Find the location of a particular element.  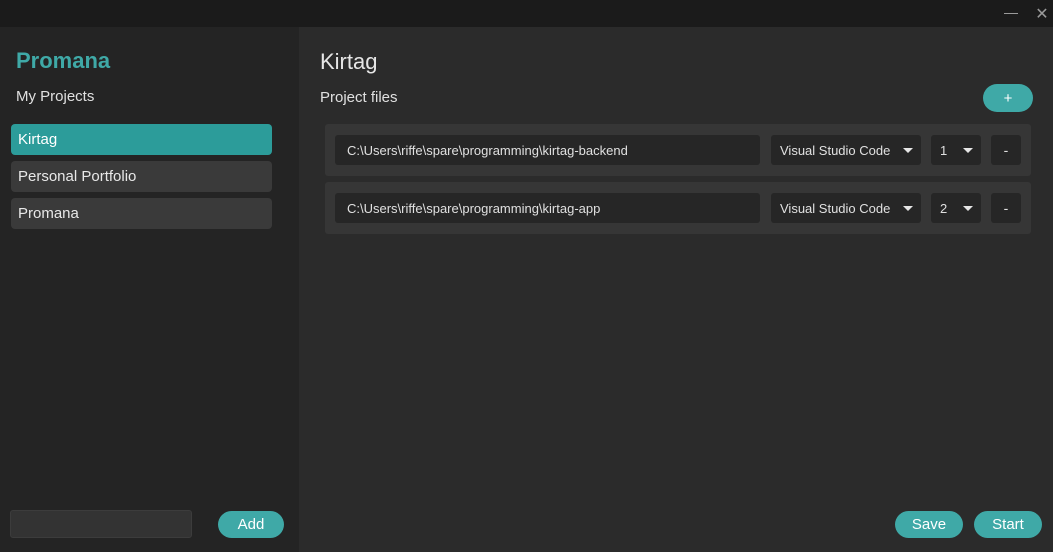

close-button: ✕ is located at coordinates (1040, 13).